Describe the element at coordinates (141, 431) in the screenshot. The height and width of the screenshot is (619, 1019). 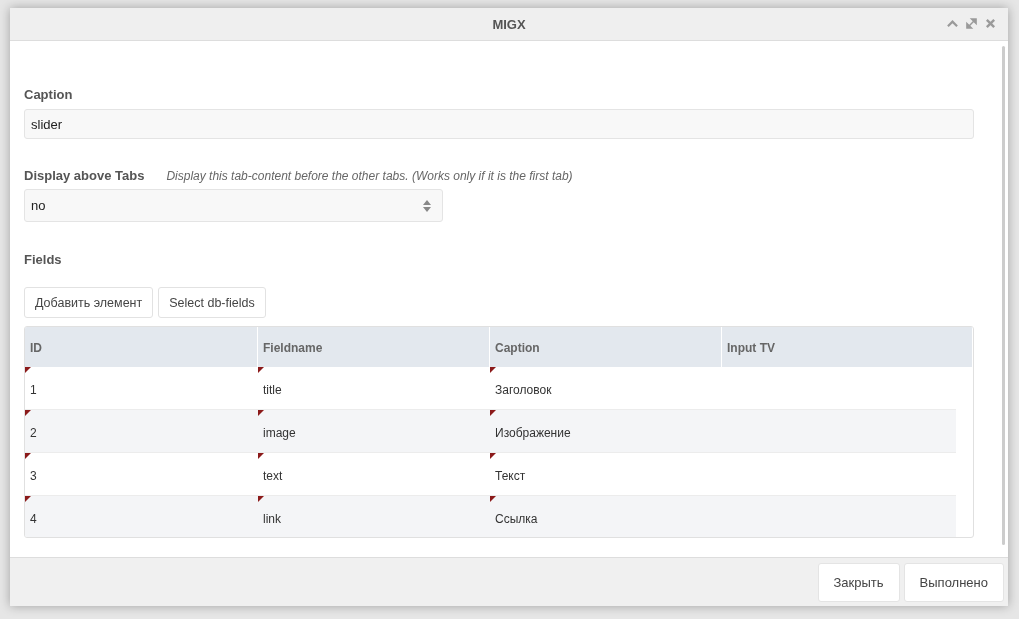
I see `table-cell: 2` at that location.